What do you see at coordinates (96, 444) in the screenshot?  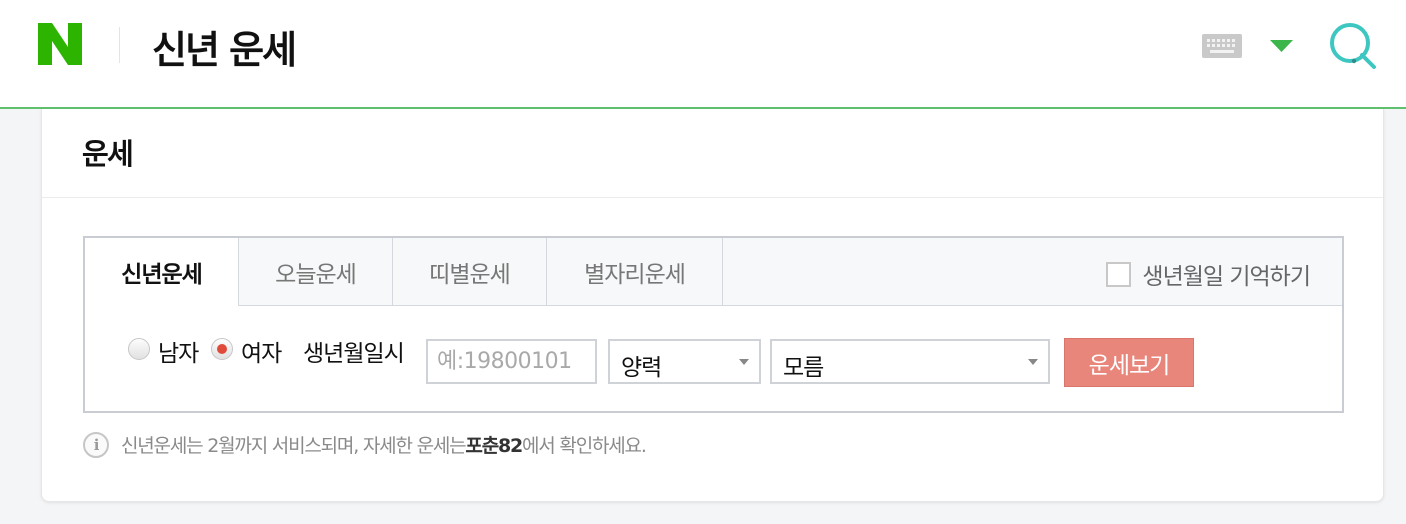 I see `info-icon: i` at bounding box center [96, 444].